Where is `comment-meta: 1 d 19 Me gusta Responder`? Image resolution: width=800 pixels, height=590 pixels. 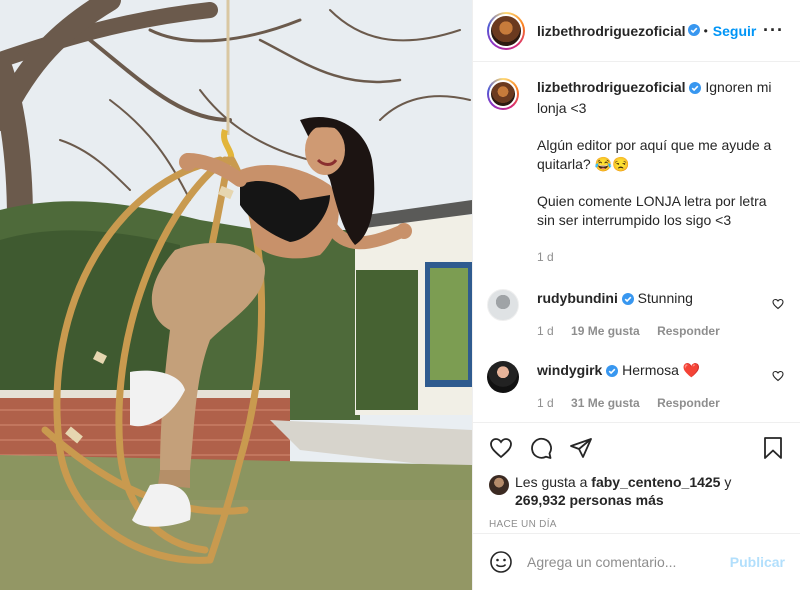
comment-meta: 1 d 19 Me gusta Responder is located at coordinates (660, 331).